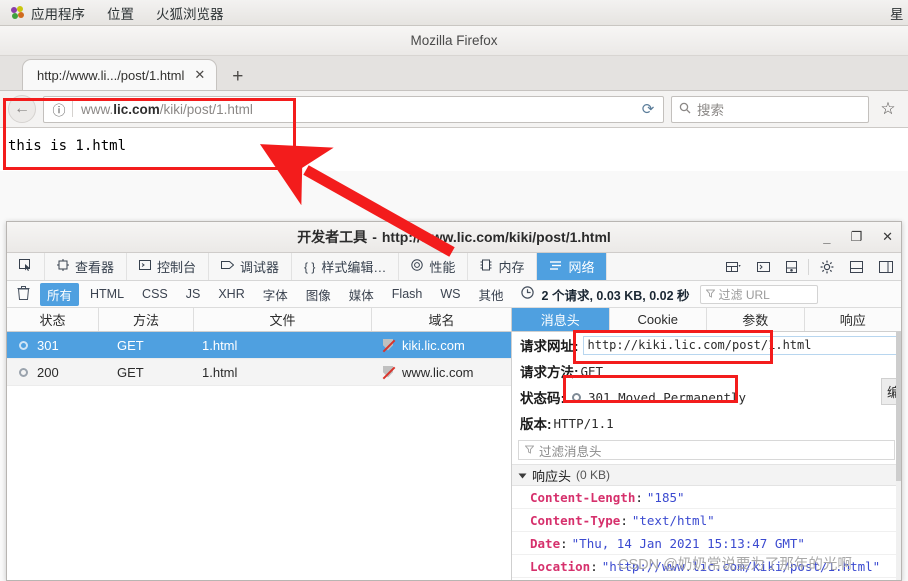 This screenshot has width=908, height=581. I want to click on version-label: 版本:, so click(536, 425).